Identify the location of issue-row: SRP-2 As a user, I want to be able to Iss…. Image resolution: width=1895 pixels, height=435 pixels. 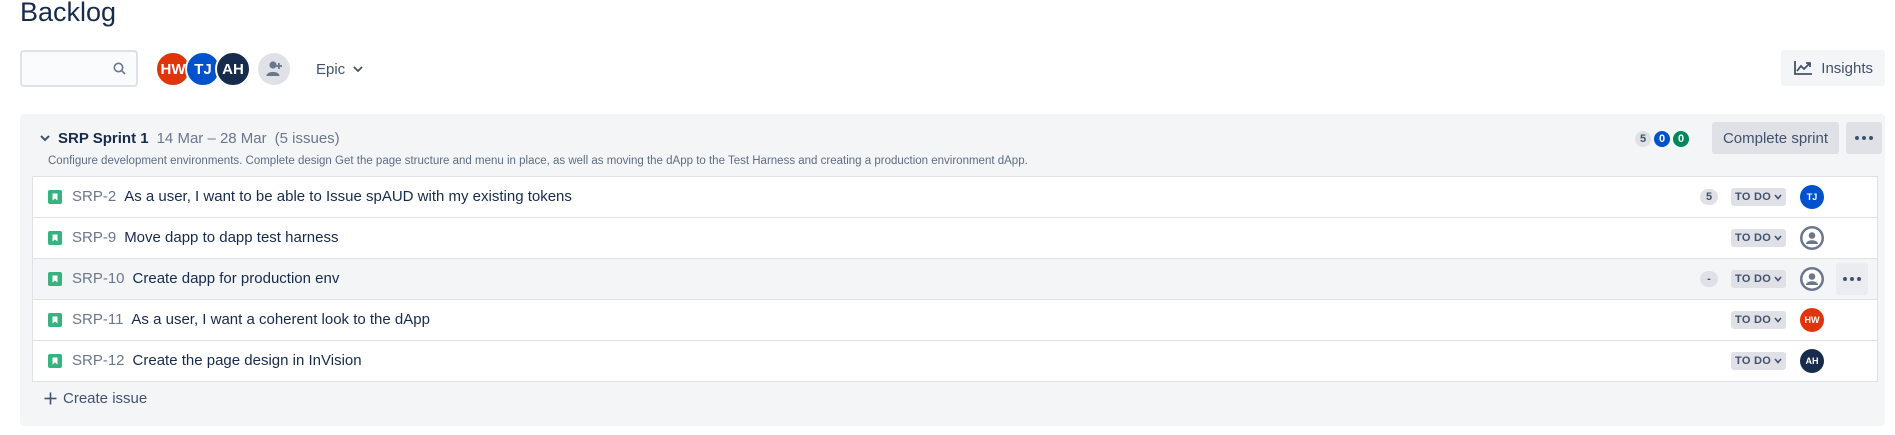
(955, 197).